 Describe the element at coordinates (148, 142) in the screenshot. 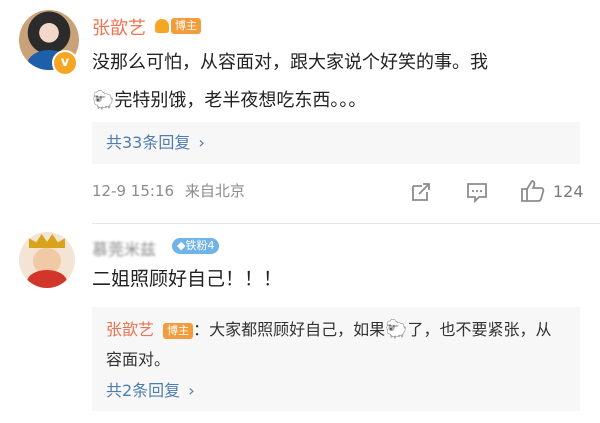

I see `view-replies-label: 共33条回复` at that location.